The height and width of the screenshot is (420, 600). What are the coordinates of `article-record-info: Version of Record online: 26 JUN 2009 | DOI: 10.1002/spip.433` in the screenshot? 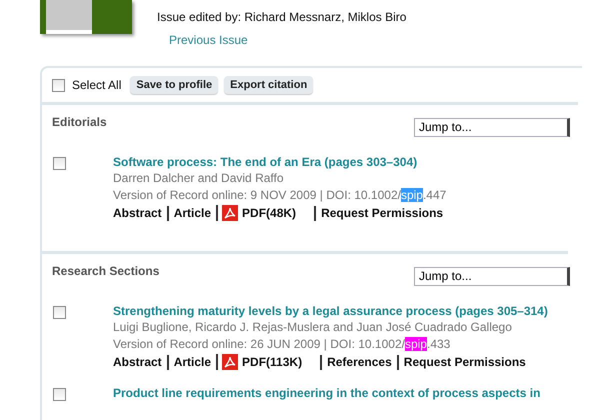 It's located at (282, 344).